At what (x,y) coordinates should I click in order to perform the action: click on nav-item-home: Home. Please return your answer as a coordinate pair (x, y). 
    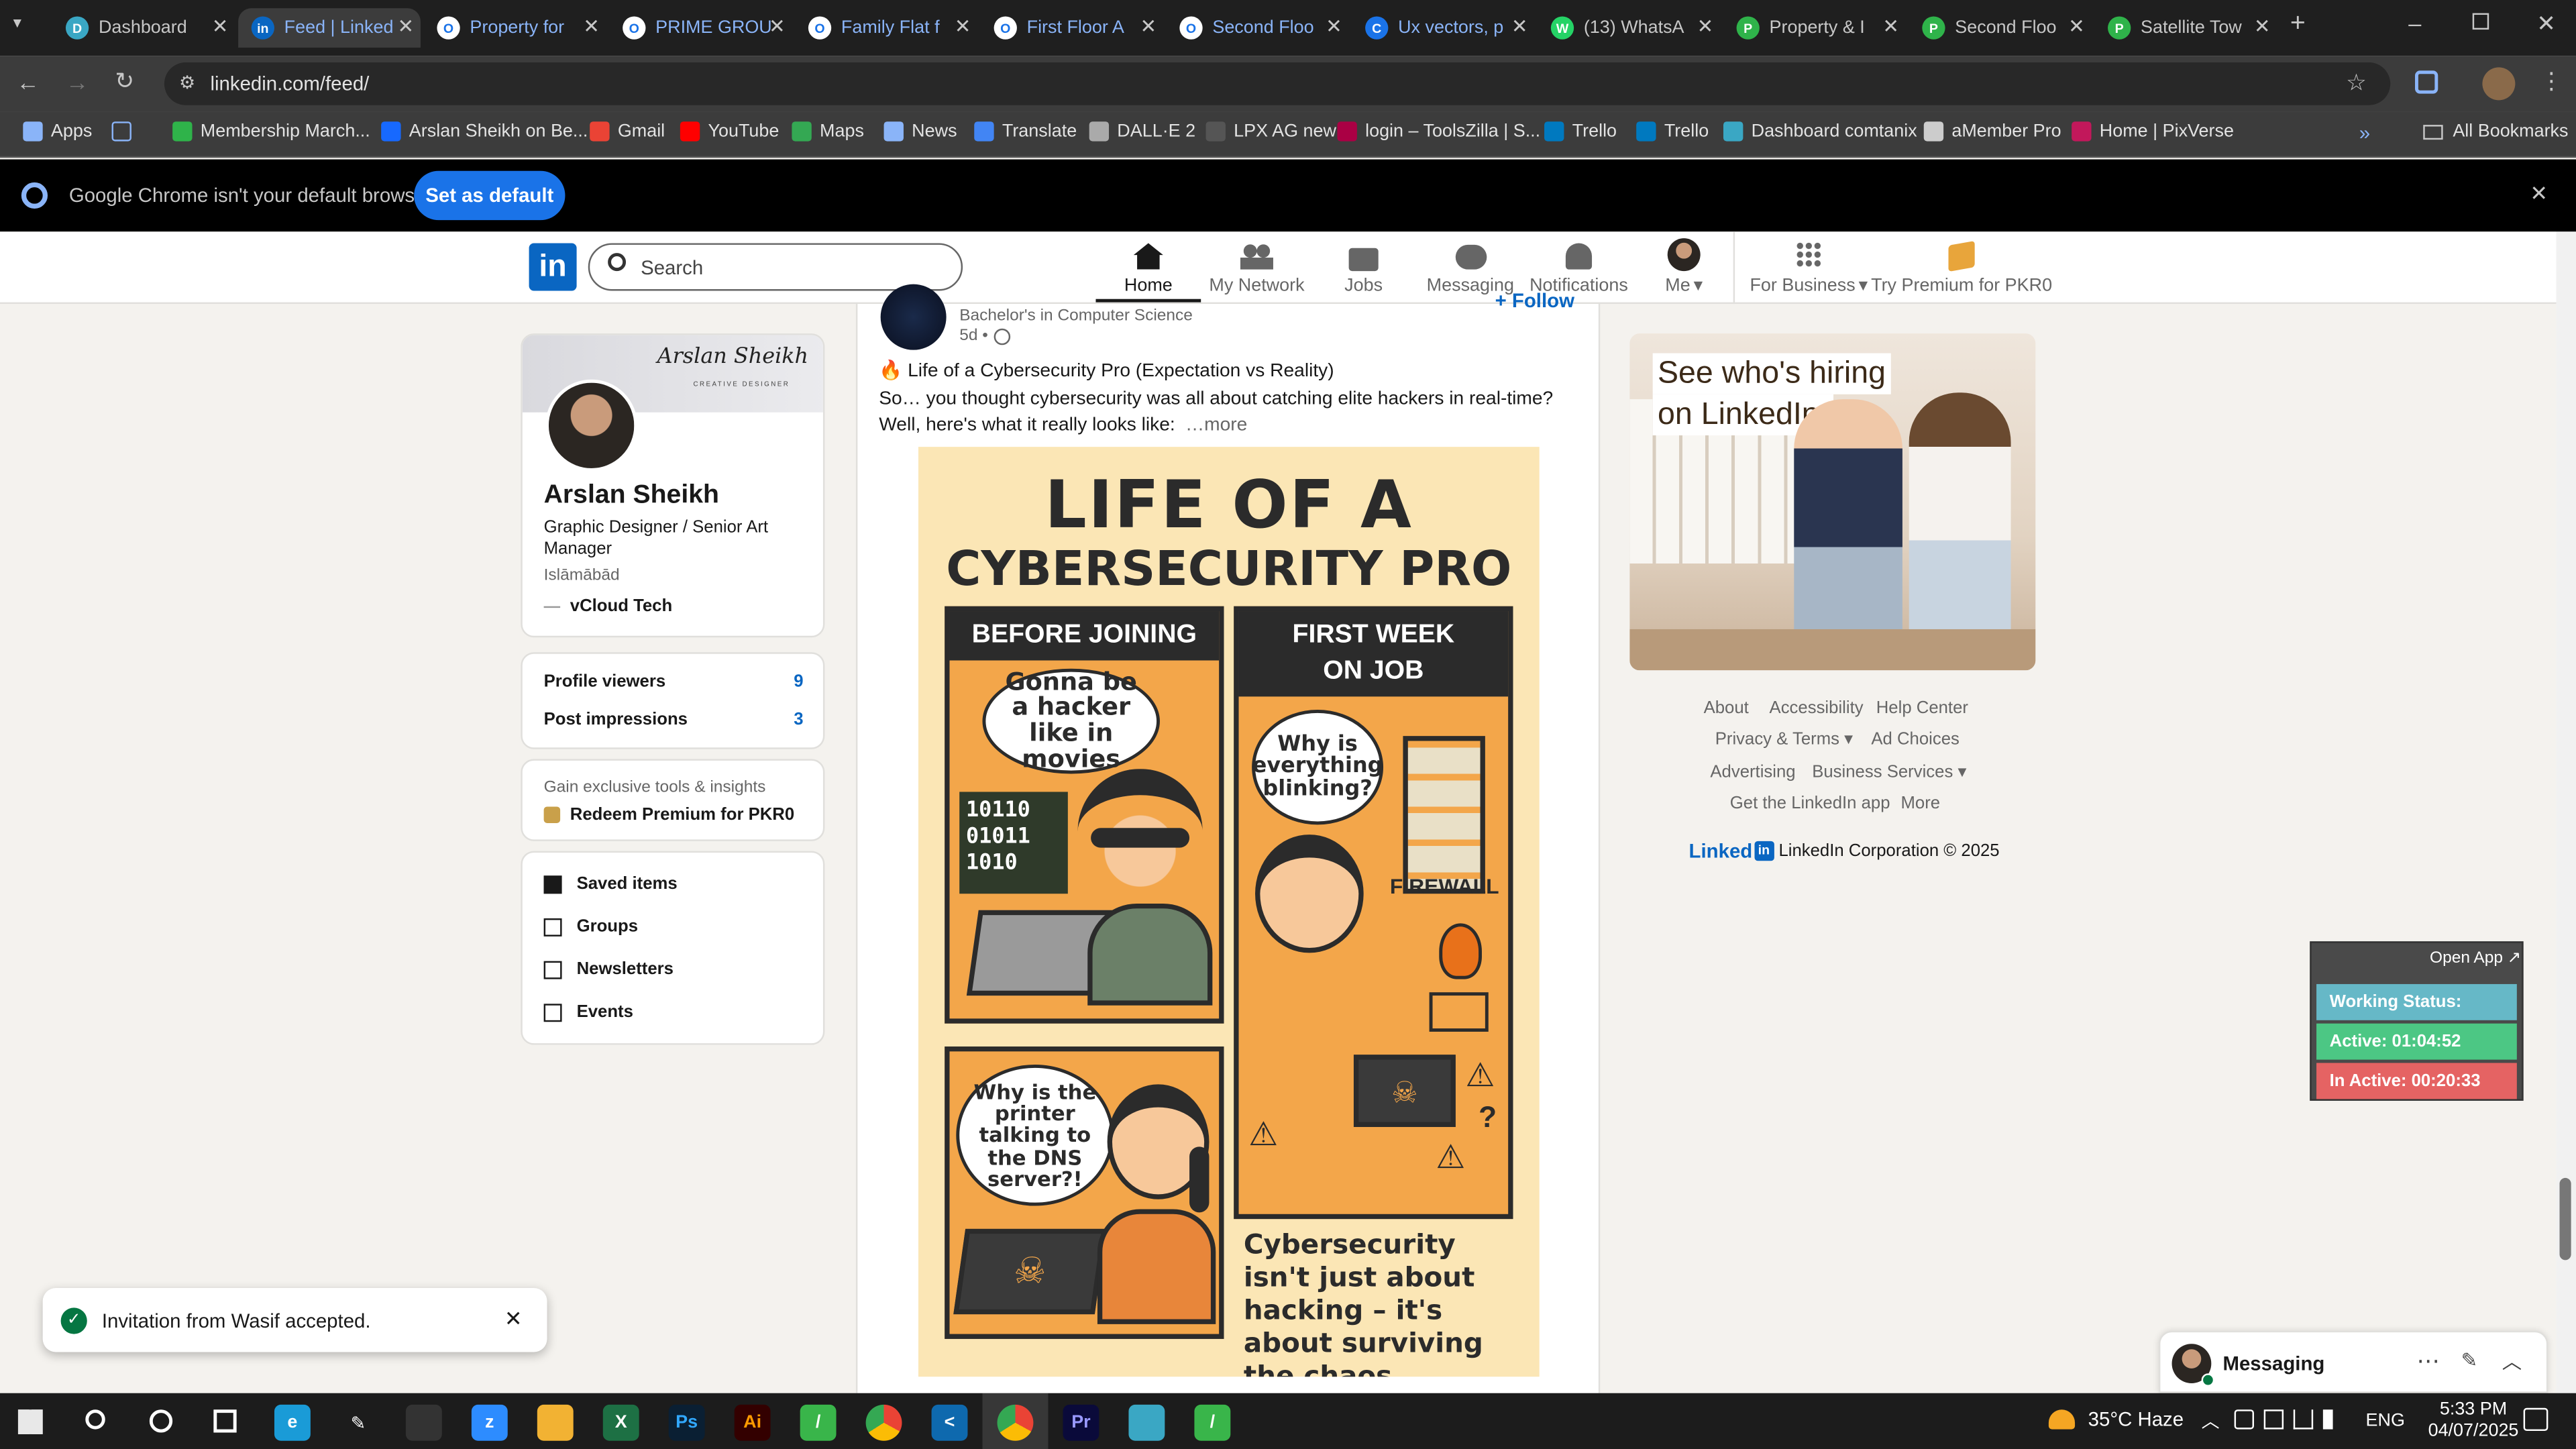
    Looking at the image, I should click on (1148, 267).